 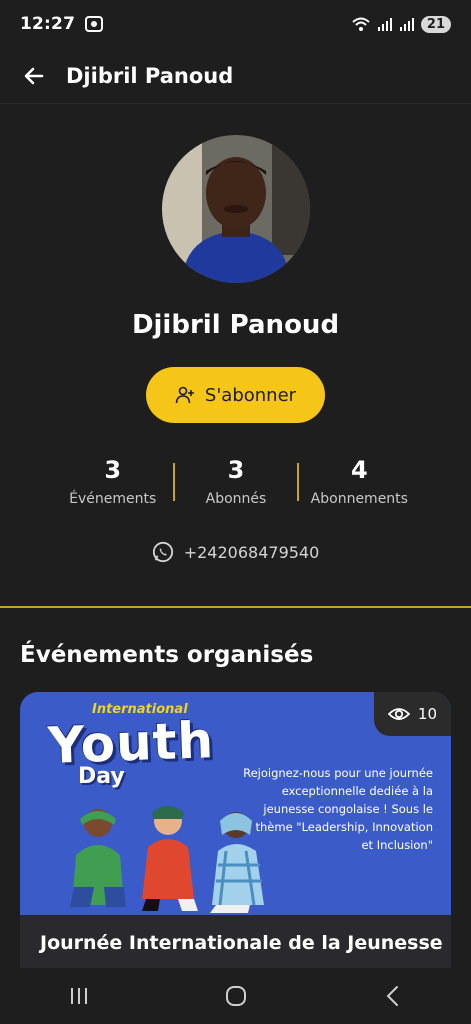 What do you see at coordinates (236, 209) in the screenshot?
I see `avatar` at bounding box center [236, 209].